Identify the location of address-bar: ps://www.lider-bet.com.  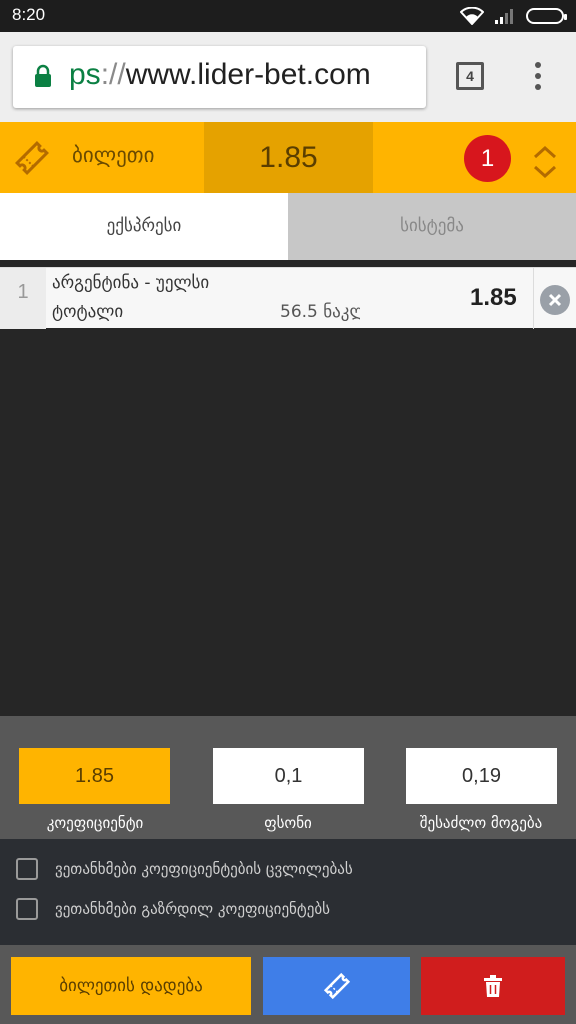
(219, 77).